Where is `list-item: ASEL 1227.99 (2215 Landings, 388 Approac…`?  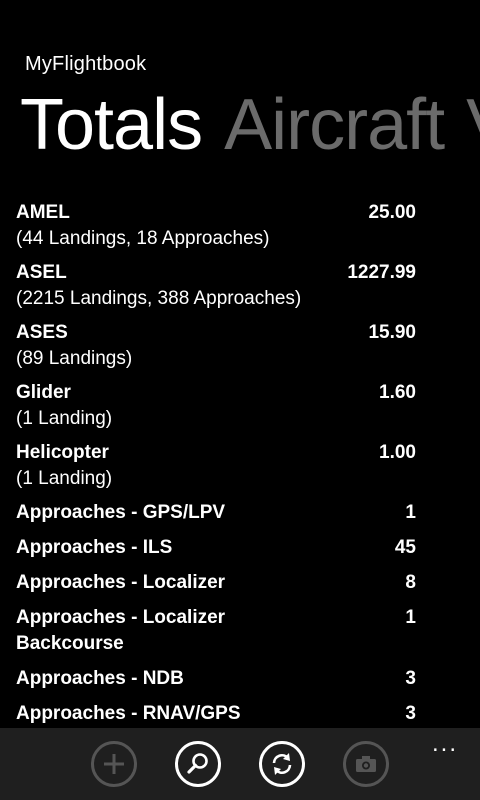 list-item: ASEL 1227.99 (2215 Landings, 388 Approac… is located at coordinates (216, 286).